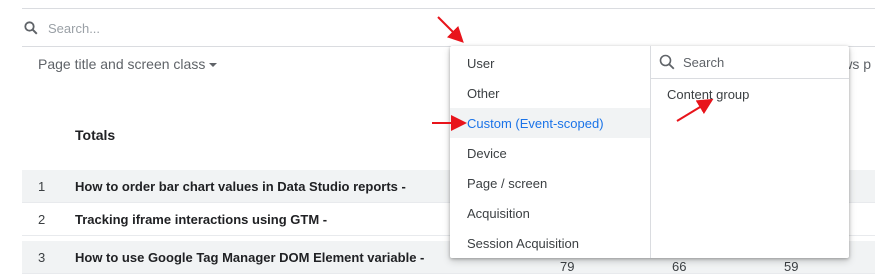  What do you see at coordinates (679, 266) in the screenshot?
I see `row-value-2: 66` at bounding box center [679, 266].